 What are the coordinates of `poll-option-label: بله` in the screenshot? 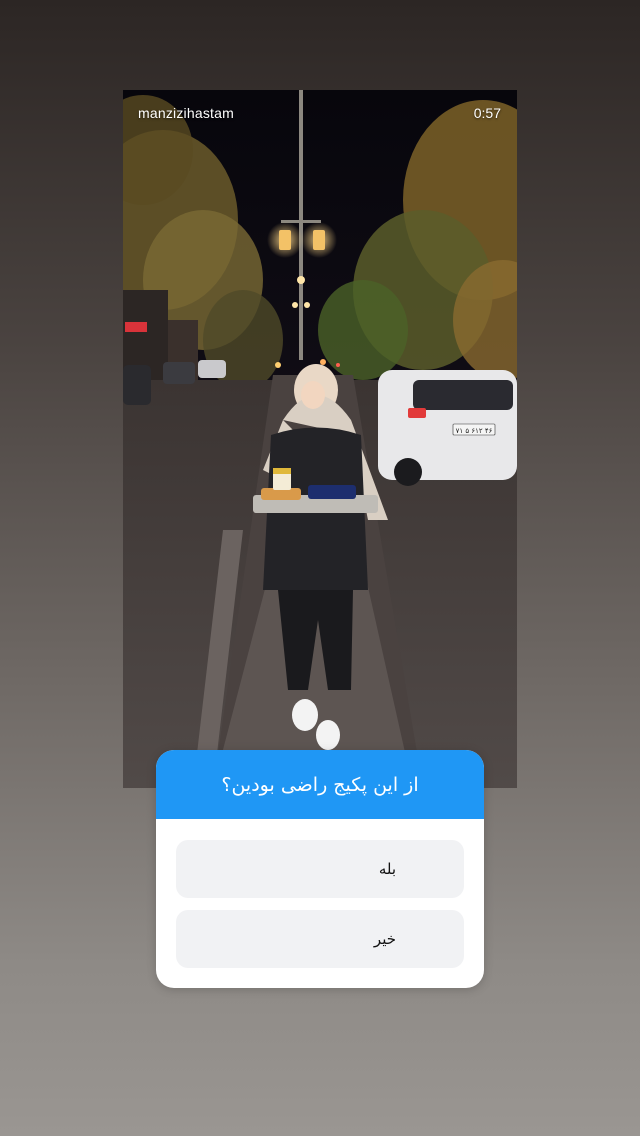 It's located at (387, 869).